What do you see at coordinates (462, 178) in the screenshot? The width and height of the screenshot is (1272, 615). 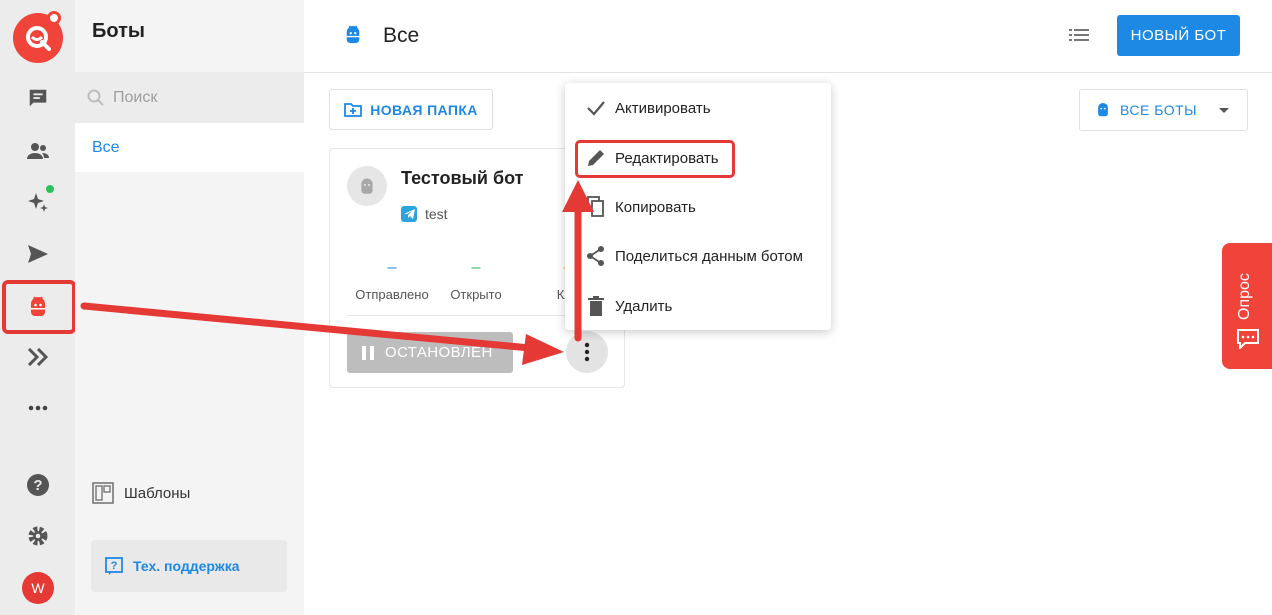 I see `bot-name: Тестовый бот` at bounding box center [462, 178].